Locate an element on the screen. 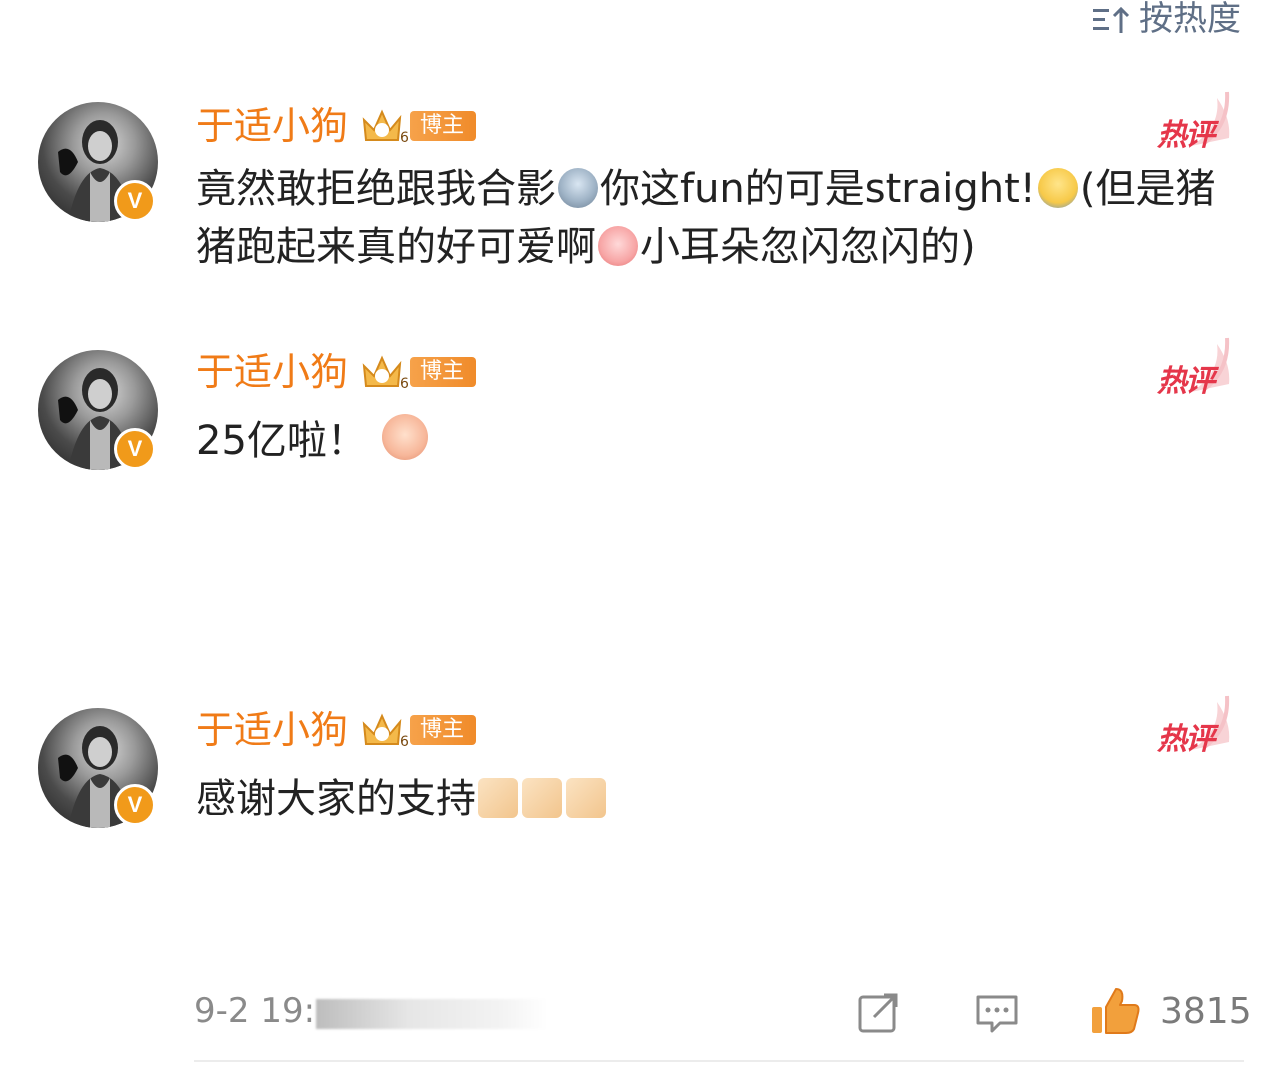 This screenshot has width=1281, height=1080. text-segment: 感谢大家的支持 is located at coordinates (336, 799).